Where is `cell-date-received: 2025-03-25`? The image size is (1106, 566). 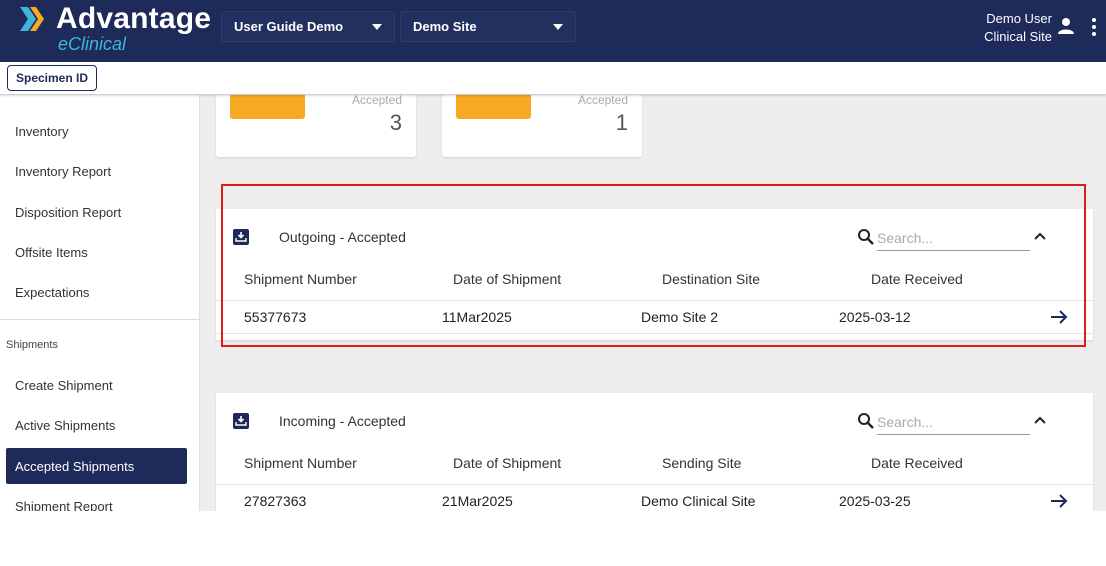 cell-date-received: 2025-03-25 is located at coordinates (875, 501).